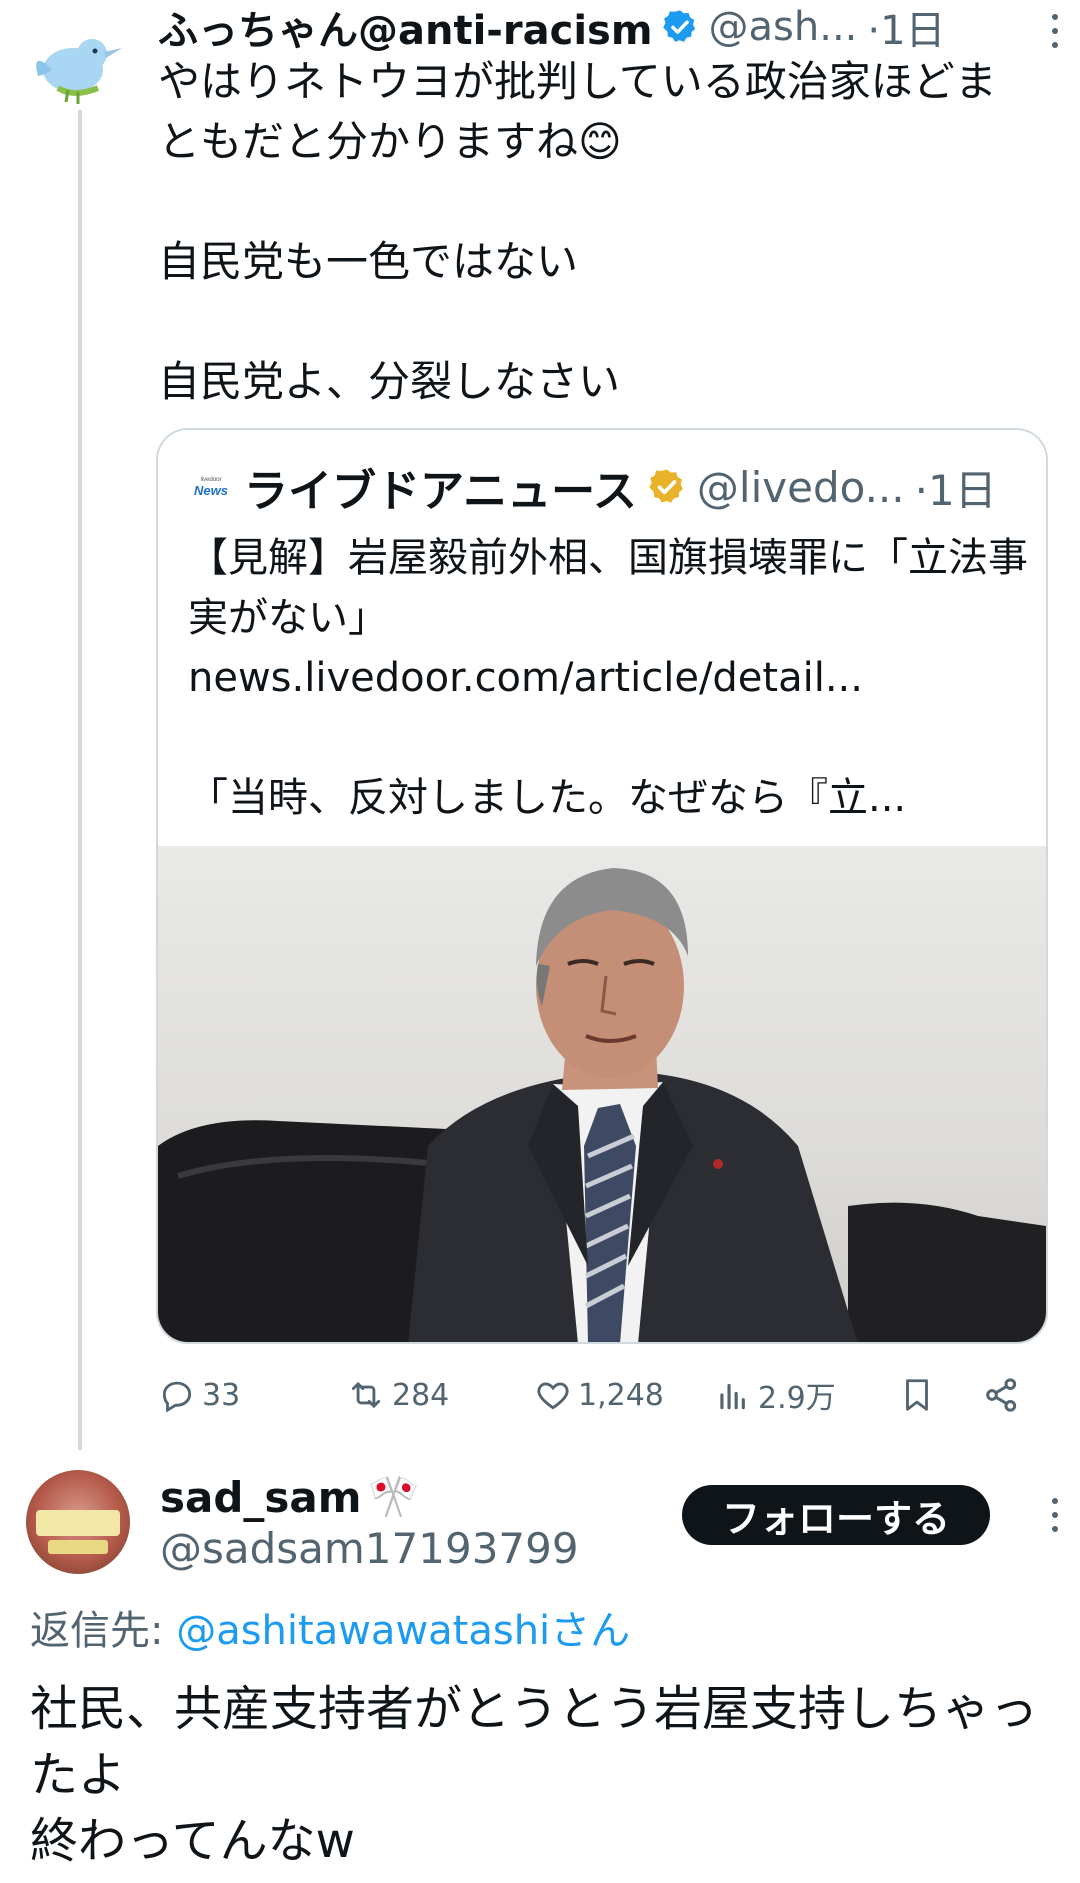 Image resolution: width=1080 pixels, height=1883 pixels. Describe the element at coordinates (590, 1631) in the screenshot. I see `reply-to-suffix: さん` at that location.